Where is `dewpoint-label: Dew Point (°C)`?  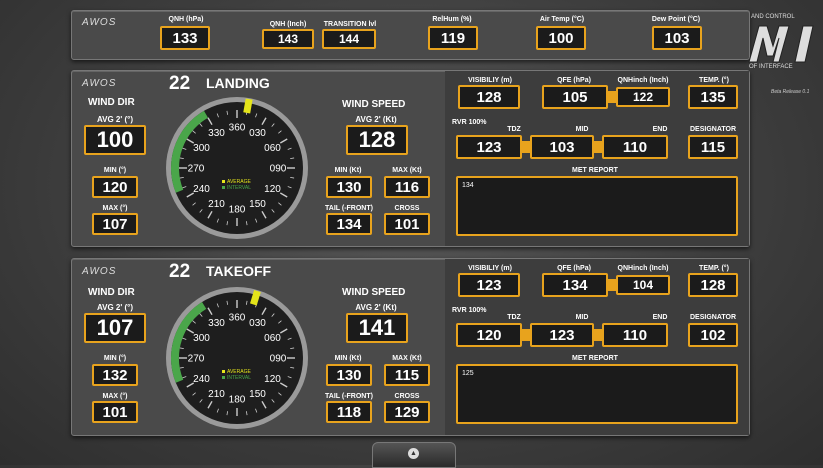 dewpoint-label: Dew Point (°C) is located at coordinates (676, 19).